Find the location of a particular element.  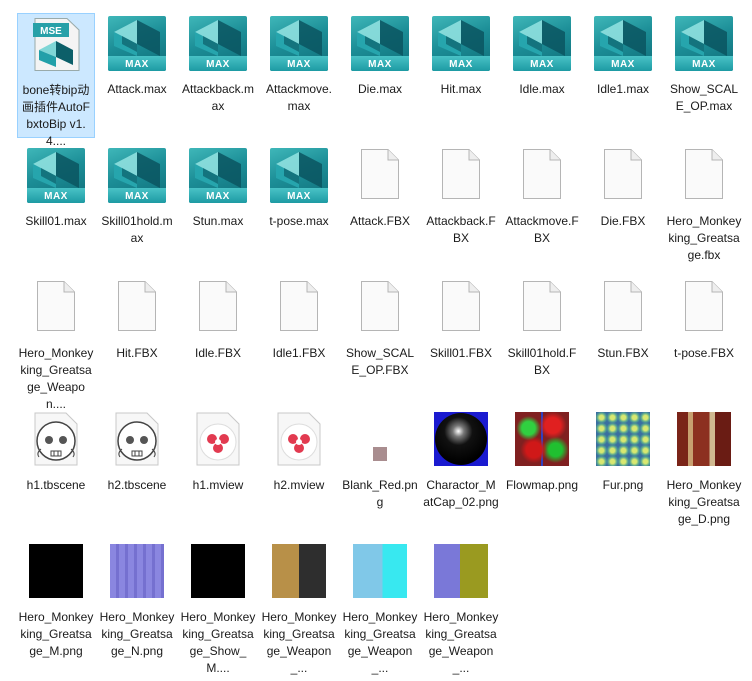

file-name-label: h1.tbscene is located at coordinates (56, 485).